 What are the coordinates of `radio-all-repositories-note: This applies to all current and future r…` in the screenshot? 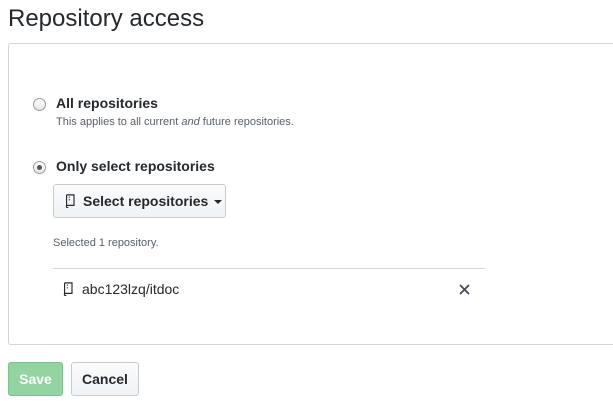 It's located at (175, 122).